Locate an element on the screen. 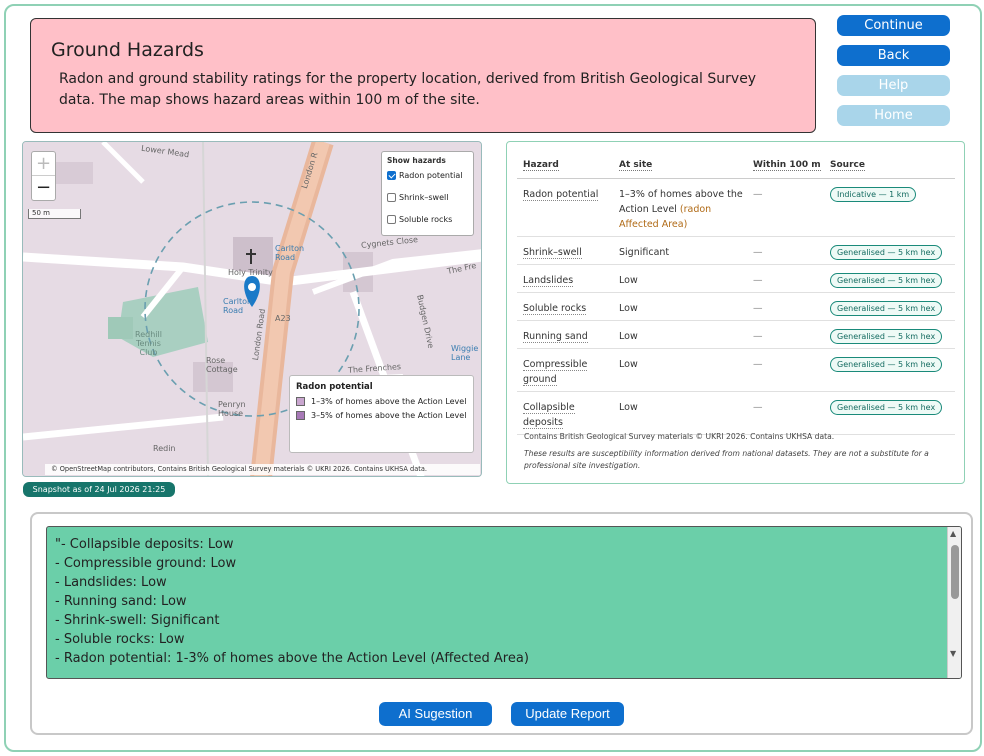  report-line: - Landslides: Low is located at coordinates (111, 582).